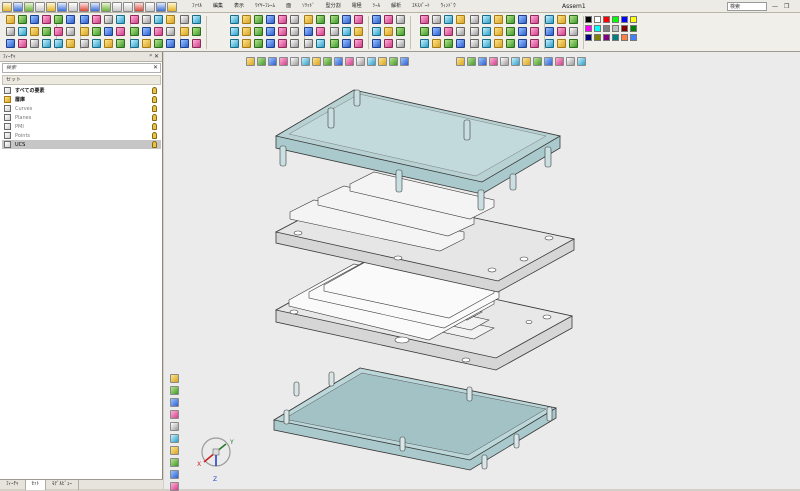 The height and width of the screenshot is (491, 800). What do you see at coordinates (128, 6) in the screenshot?
I see `redo-icon` at bounding box center [128, 6].